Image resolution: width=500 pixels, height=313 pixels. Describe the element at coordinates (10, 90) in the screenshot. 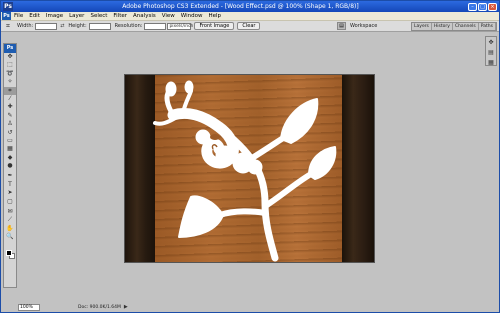

I see `crop-tool-icon: ⌗` at that location.